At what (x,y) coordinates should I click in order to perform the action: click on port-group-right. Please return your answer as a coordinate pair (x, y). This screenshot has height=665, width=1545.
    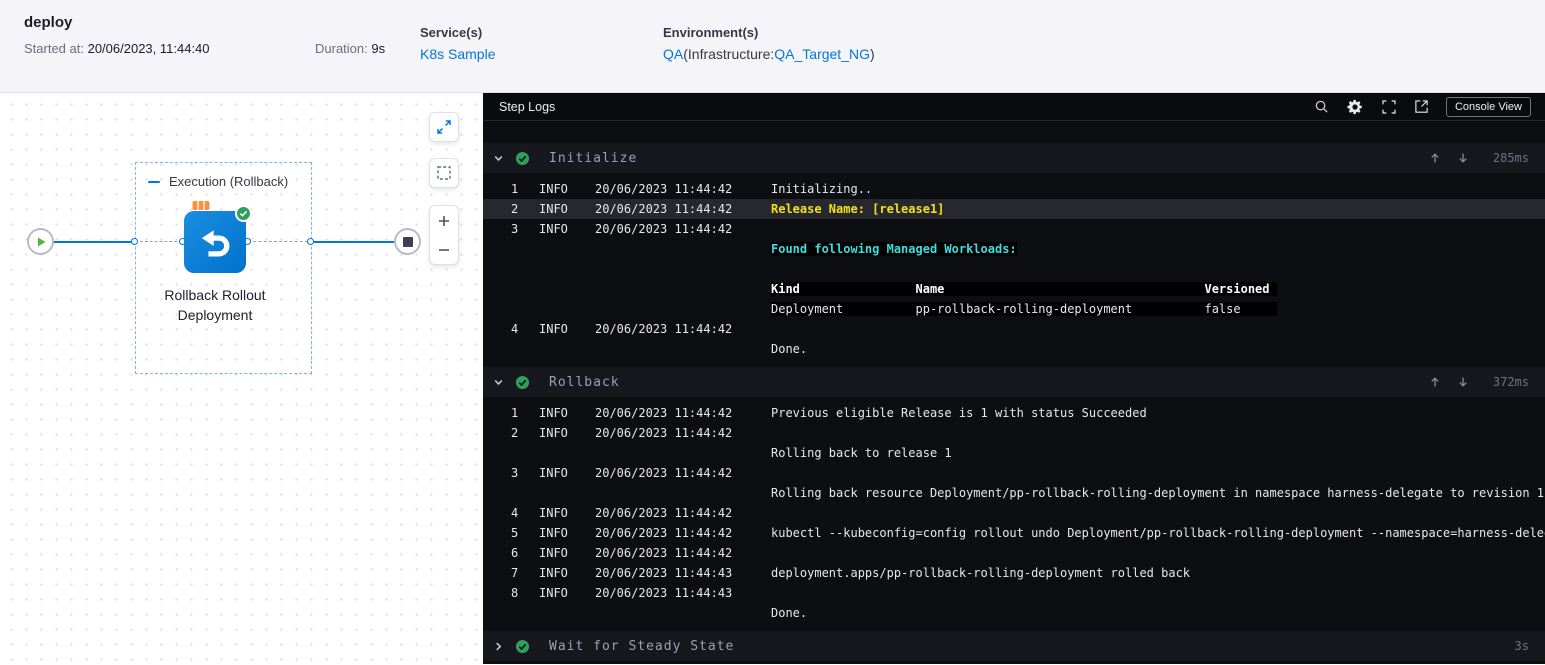
    Looking at the image, I should click on (310, 241).